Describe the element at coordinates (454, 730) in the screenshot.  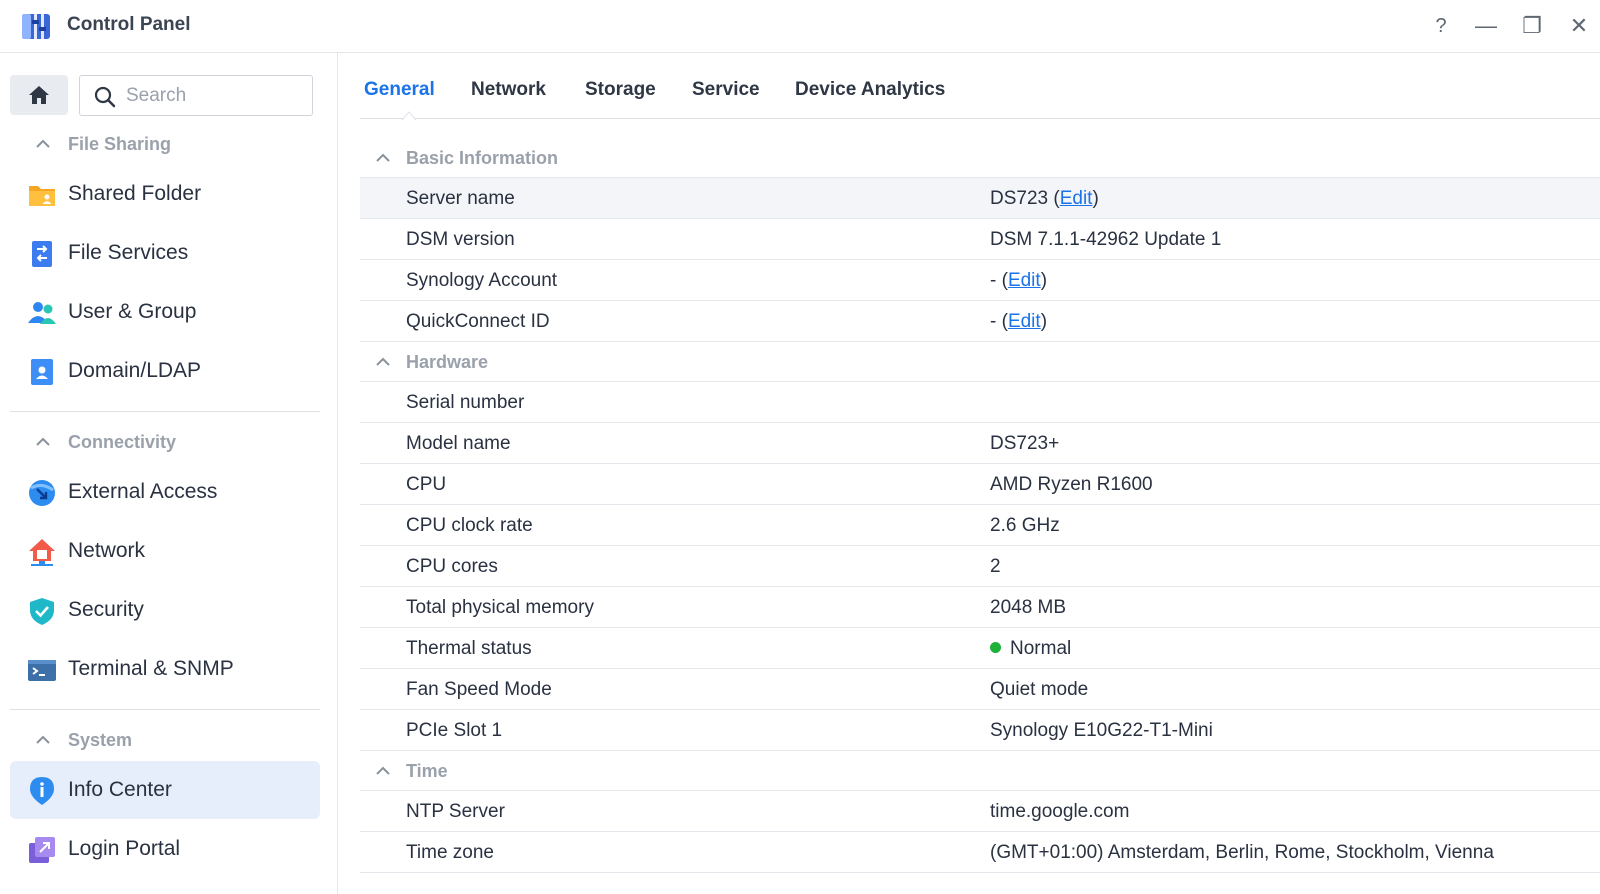
I see `row-label: PCIe Slot 1` at that location.